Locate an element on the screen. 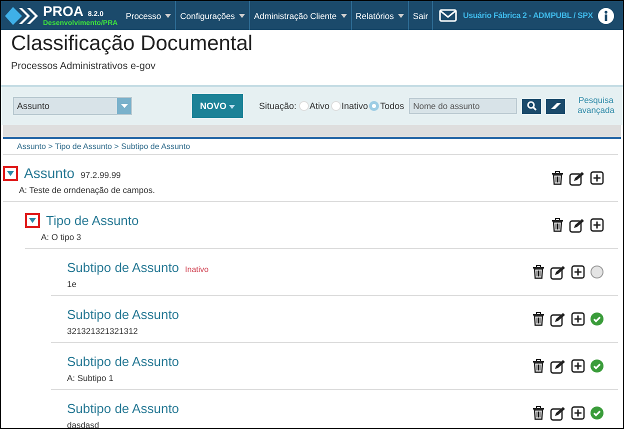 This screenshot has height=429, width=624. menu-item: Relatórios is located at coordinates (380, 15).